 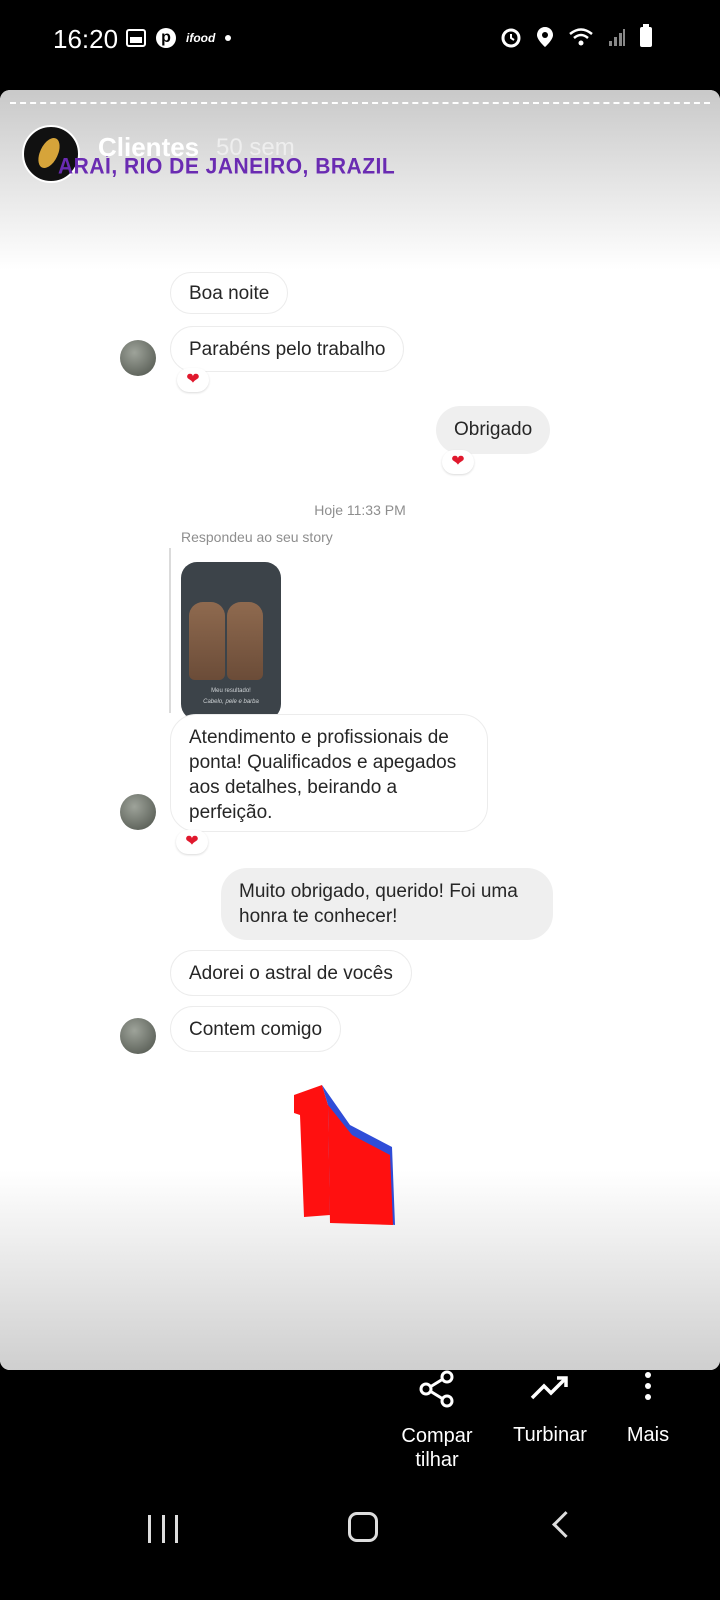 What do you see at coordinates (86, 39) in the screenshot?
I see `status-time: 16:20` at bounding box center [86, 39].